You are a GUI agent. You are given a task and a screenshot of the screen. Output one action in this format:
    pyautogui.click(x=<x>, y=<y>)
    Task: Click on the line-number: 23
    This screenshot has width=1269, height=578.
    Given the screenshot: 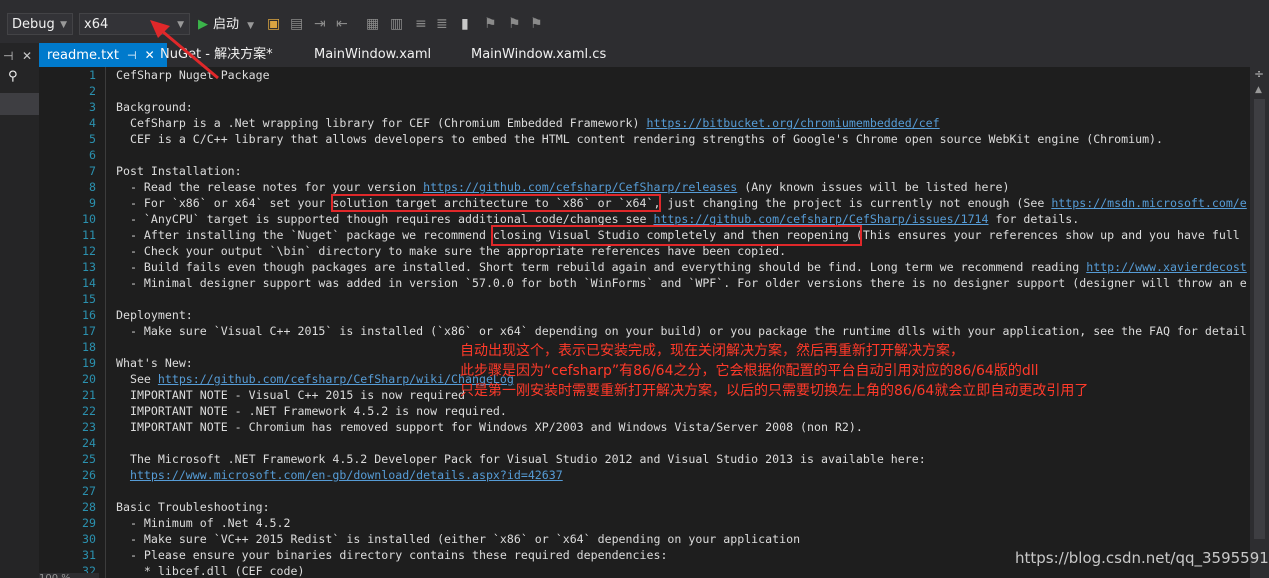 What is the action you would take?
    pyautogui.click(x=89, y=427)
    